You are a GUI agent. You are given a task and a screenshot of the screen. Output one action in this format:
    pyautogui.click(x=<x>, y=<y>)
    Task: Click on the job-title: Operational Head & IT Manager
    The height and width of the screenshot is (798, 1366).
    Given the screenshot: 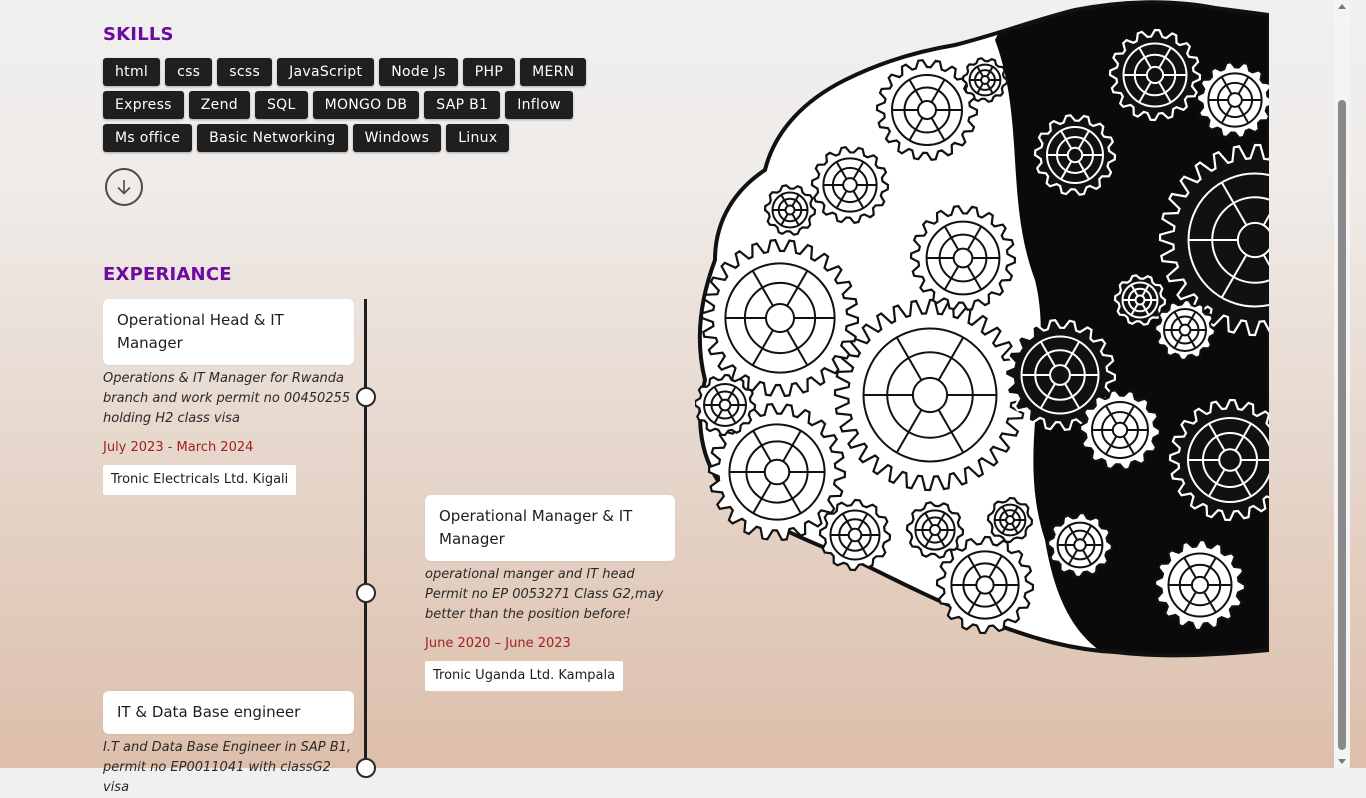 What is the action you would take?
    pyautogui.click(x=200, y=331)
    